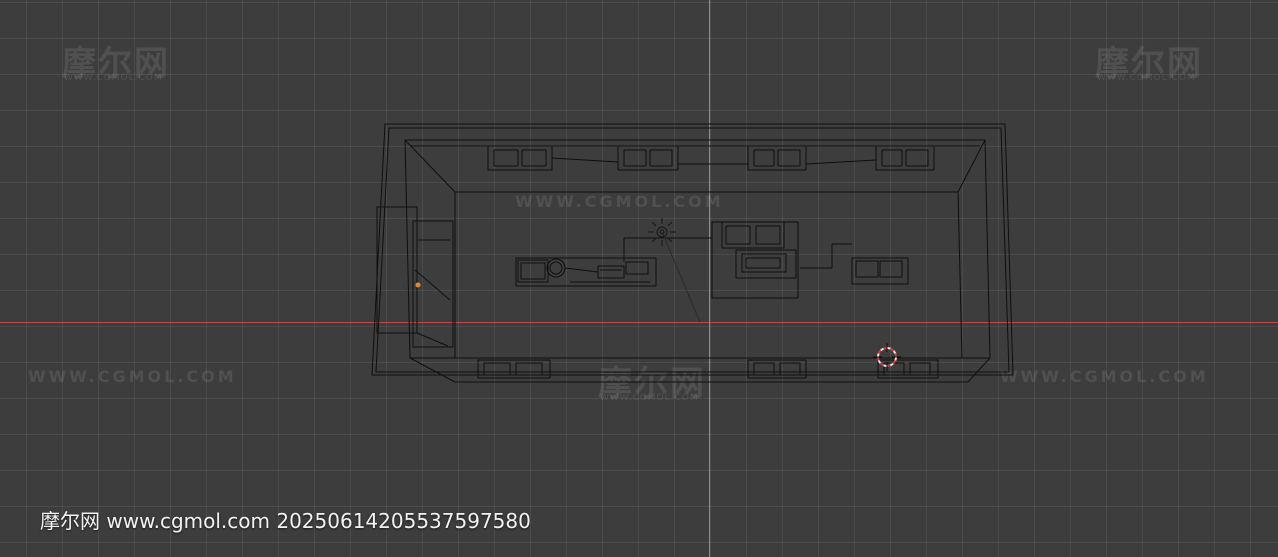 The image size is (1278, 557). Describe the element at coordinates (880, 271) in the screenshot. I see `equipment-right` at that location.